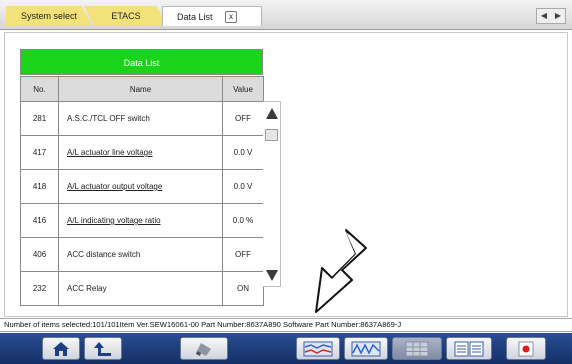 The width and height of the screenshot is (572, 364). I want to click on table-row: 418 A/L actuator output voltage 0.0 V, so click(142, 186).